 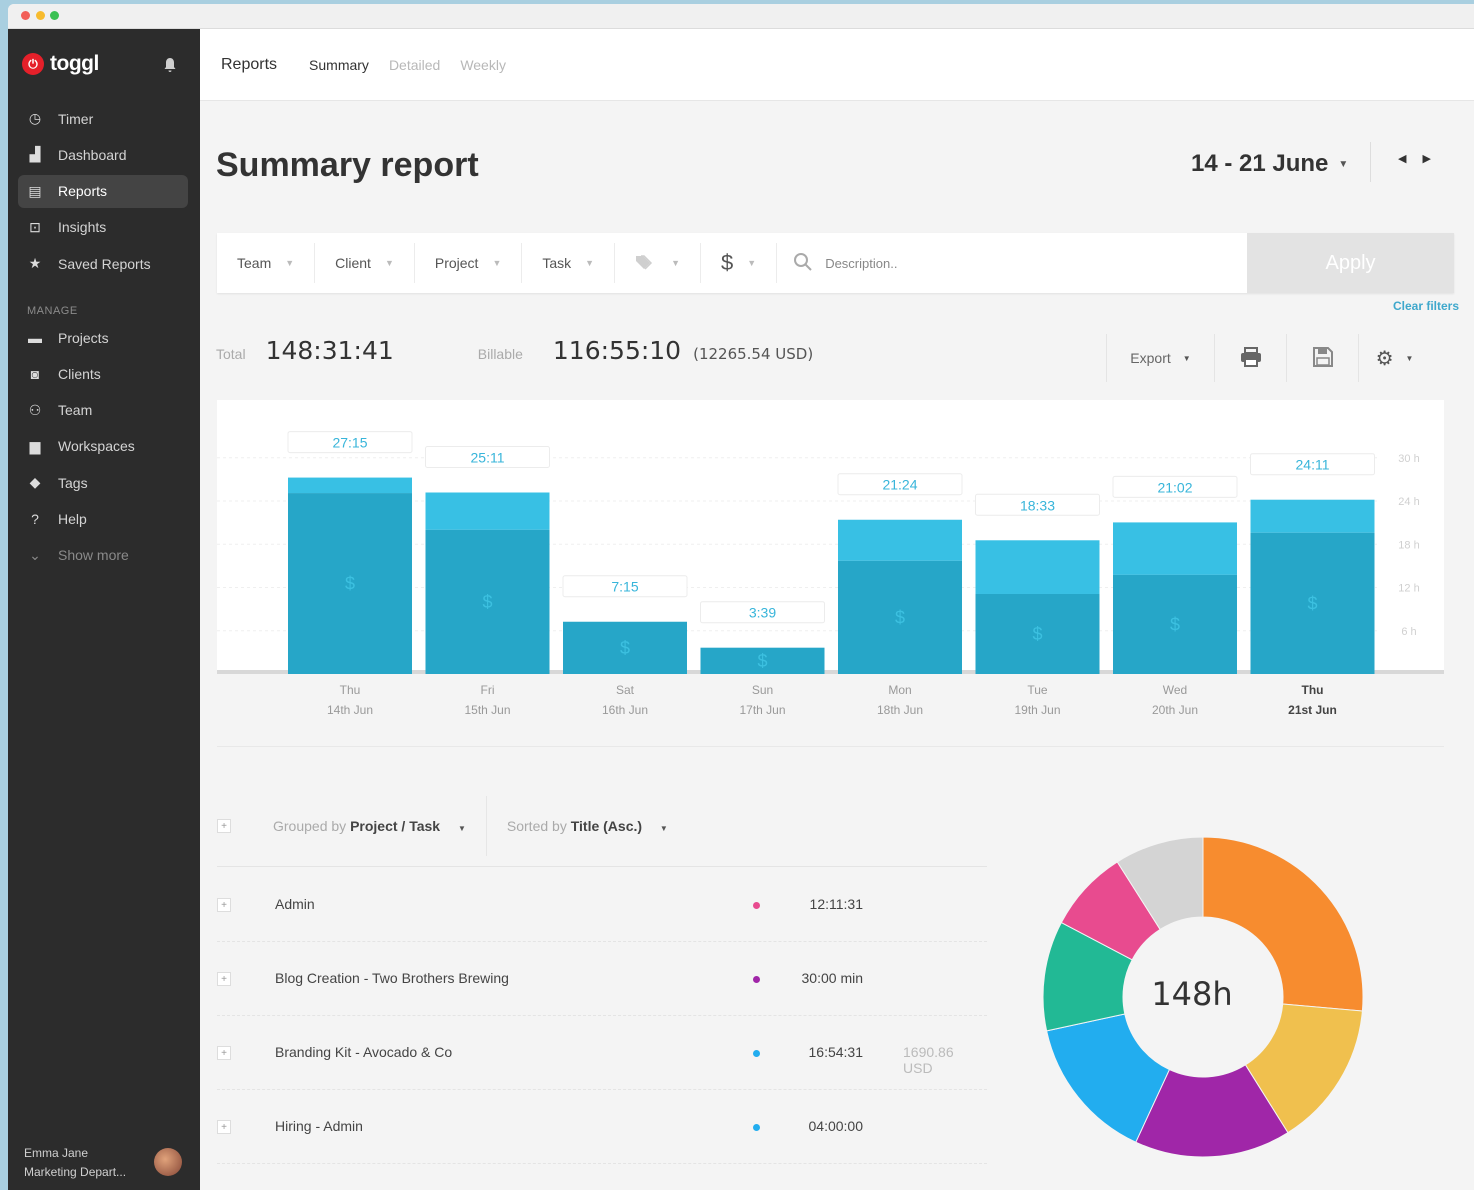 What do you see at coordinates (1269, 164) in the screenshot?
I see `date-range-picker: 14 - 21 June ▼` at bounding box center [1269, 164].